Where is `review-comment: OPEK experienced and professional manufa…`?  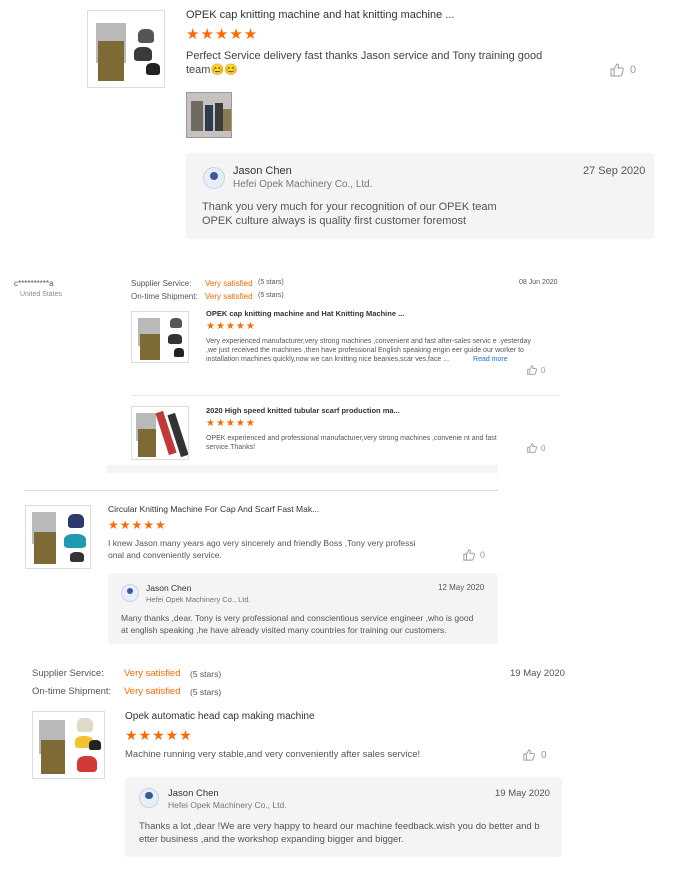 review-comment: OPEK experienced and professional manufa… is located at coordinates (351, 443).